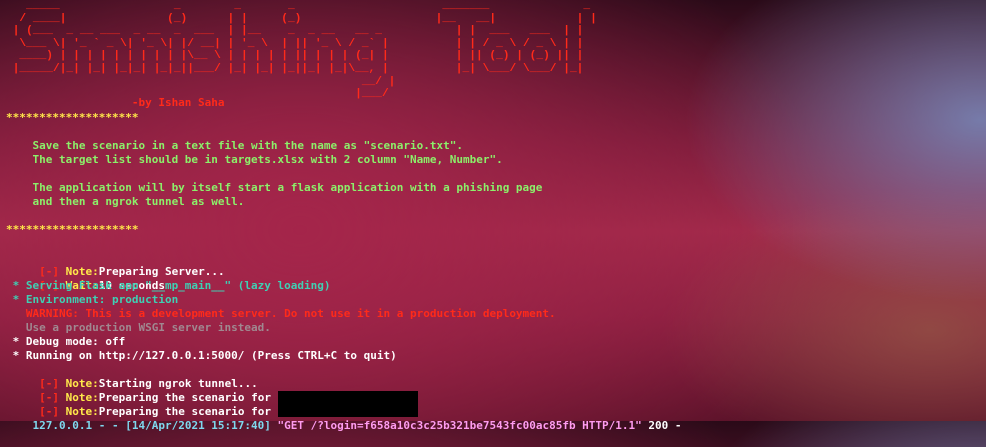 The height and width of the screenshot is (447, 986). I want to click on intro-line-4: and then a ngrok tunnel as well., so click(125, 201).